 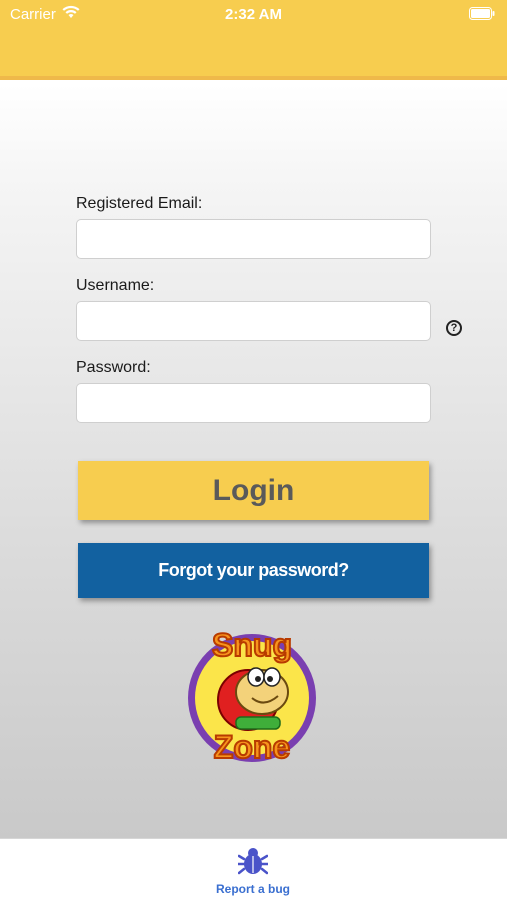 What do you see at coordinates (253, 861) in the screenshot?
I see `bug-icon` at bounding box center [253, 861].